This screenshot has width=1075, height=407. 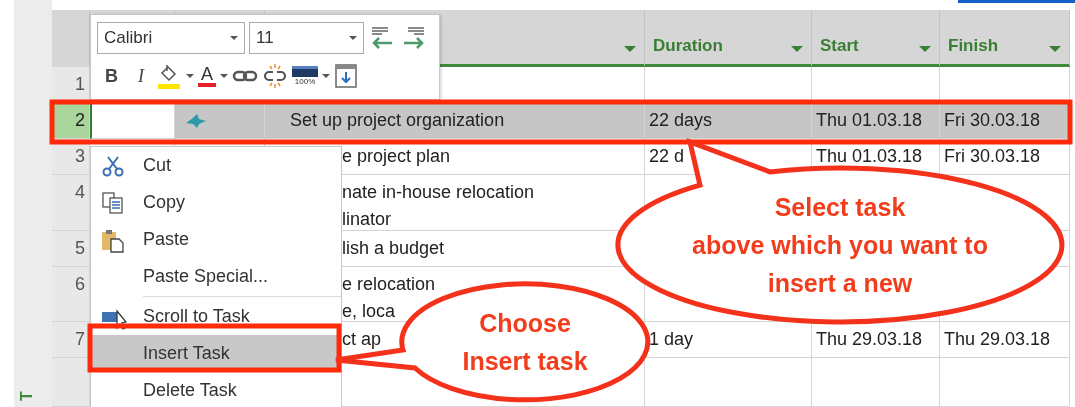 What do you see at coordinates (630, 49) in the screenshot?
I see `dropdown-caret-icon` at bounding box center [630, 49].